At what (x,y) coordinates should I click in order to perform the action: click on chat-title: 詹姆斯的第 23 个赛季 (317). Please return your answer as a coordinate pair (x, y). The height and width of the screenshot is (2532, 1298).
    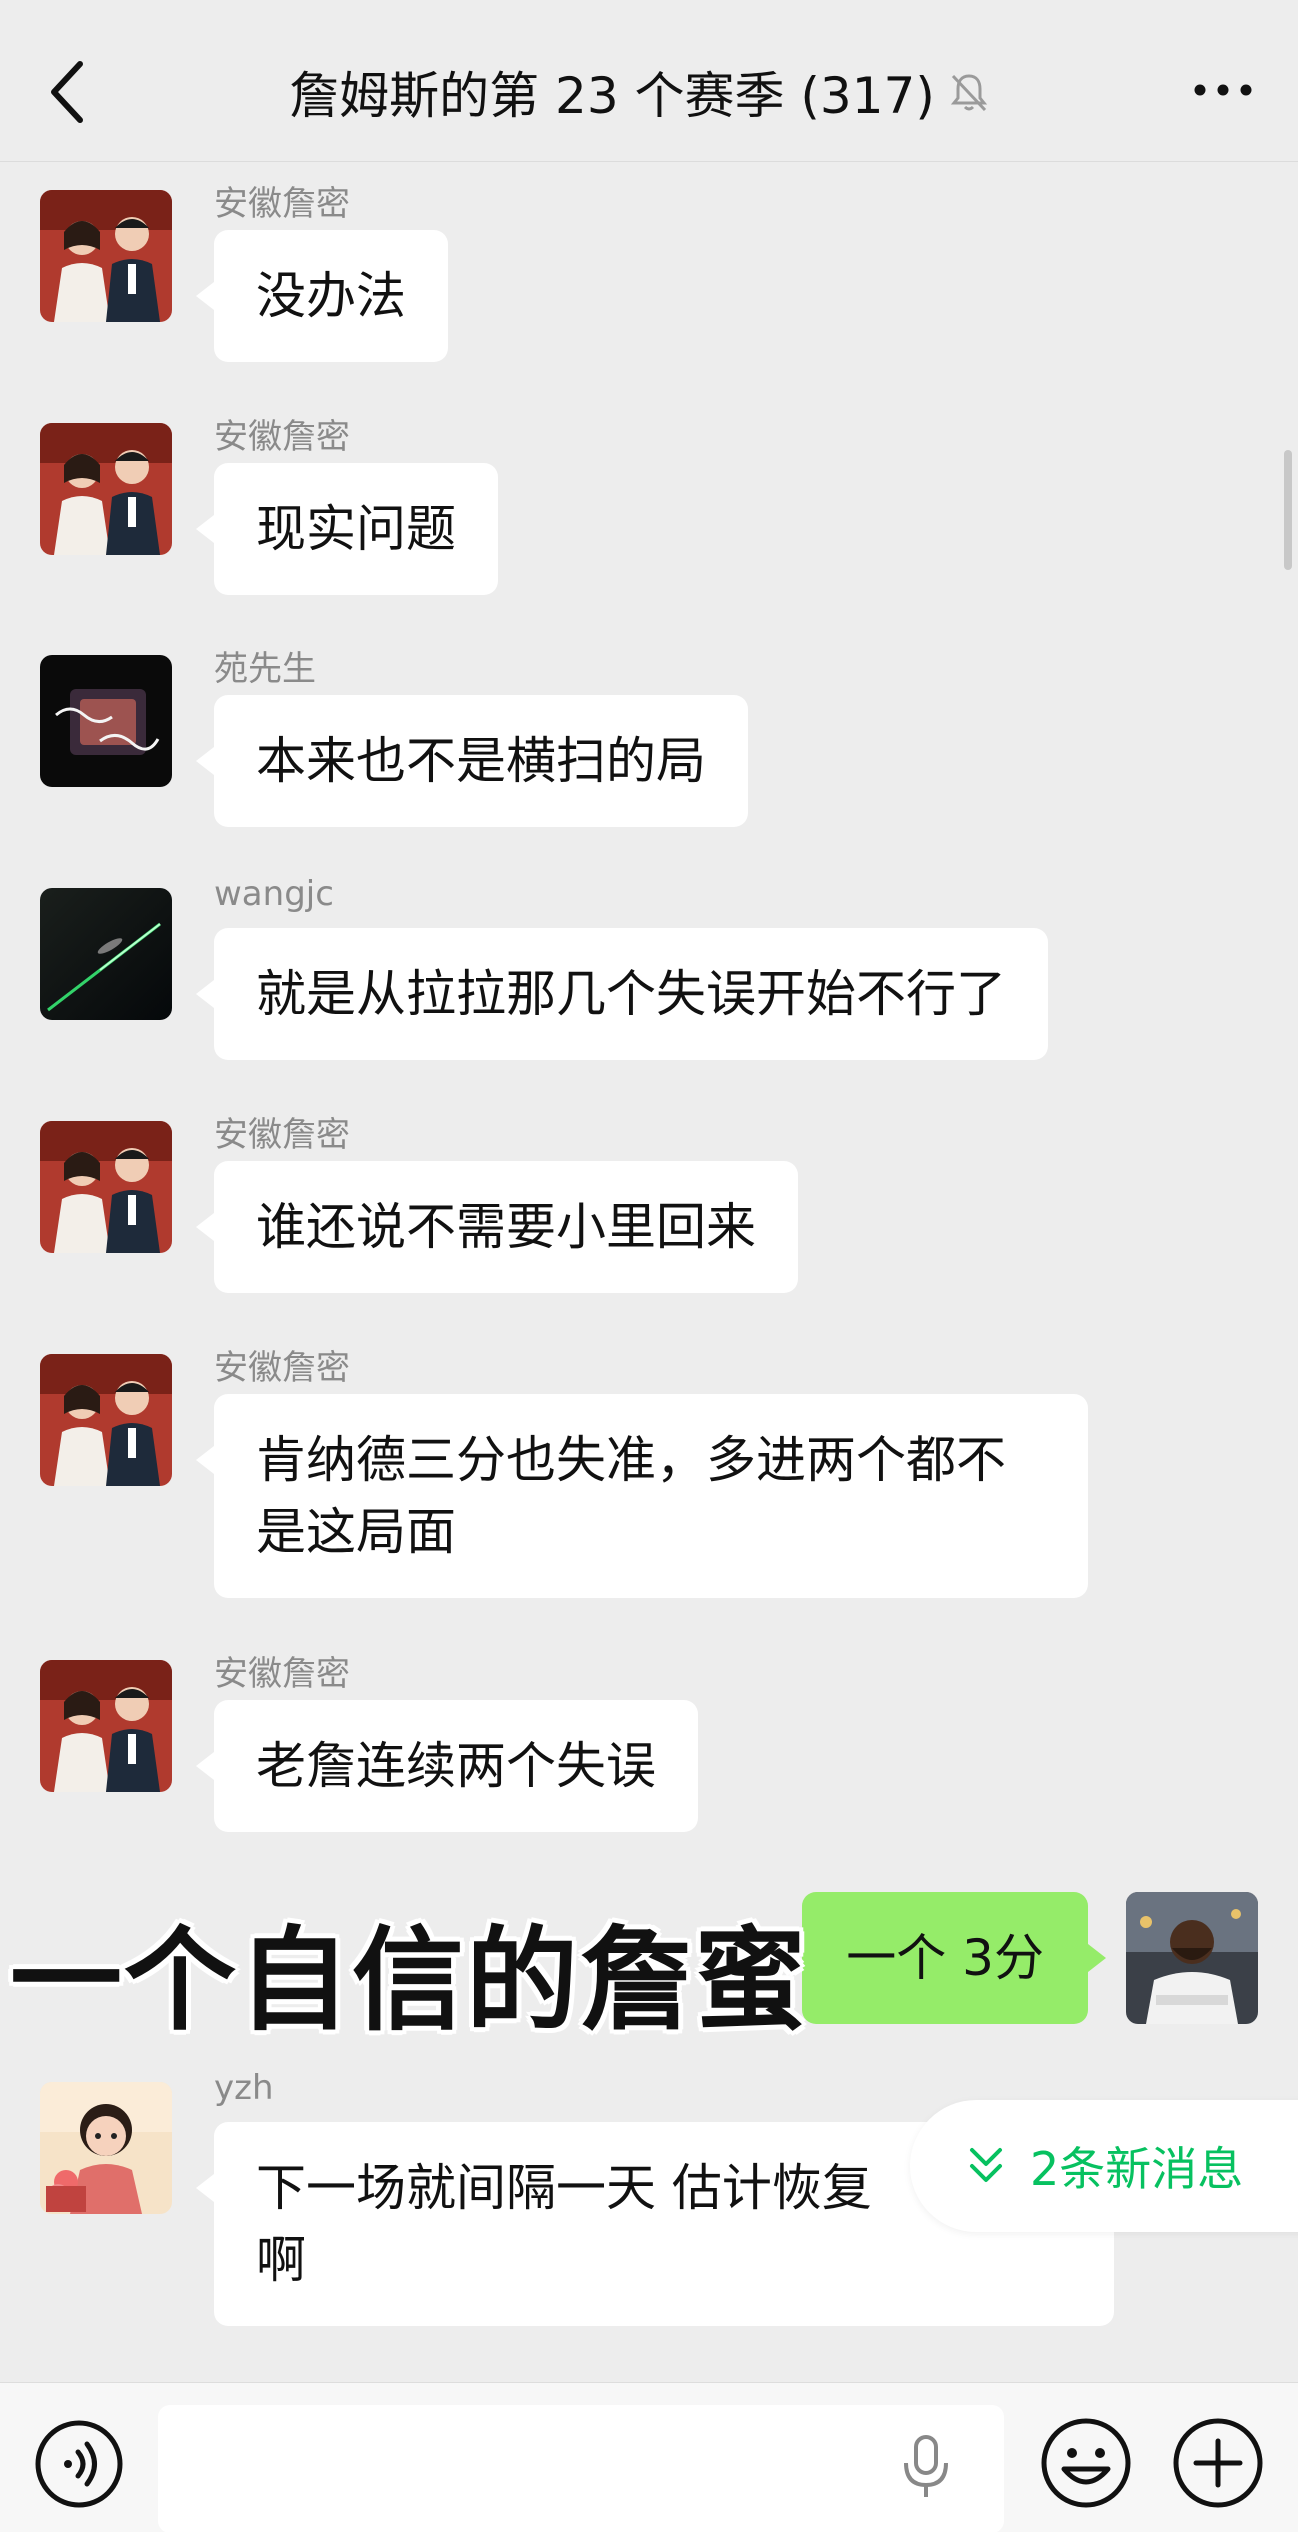
    Looking at the image, I should click on (612, 96).